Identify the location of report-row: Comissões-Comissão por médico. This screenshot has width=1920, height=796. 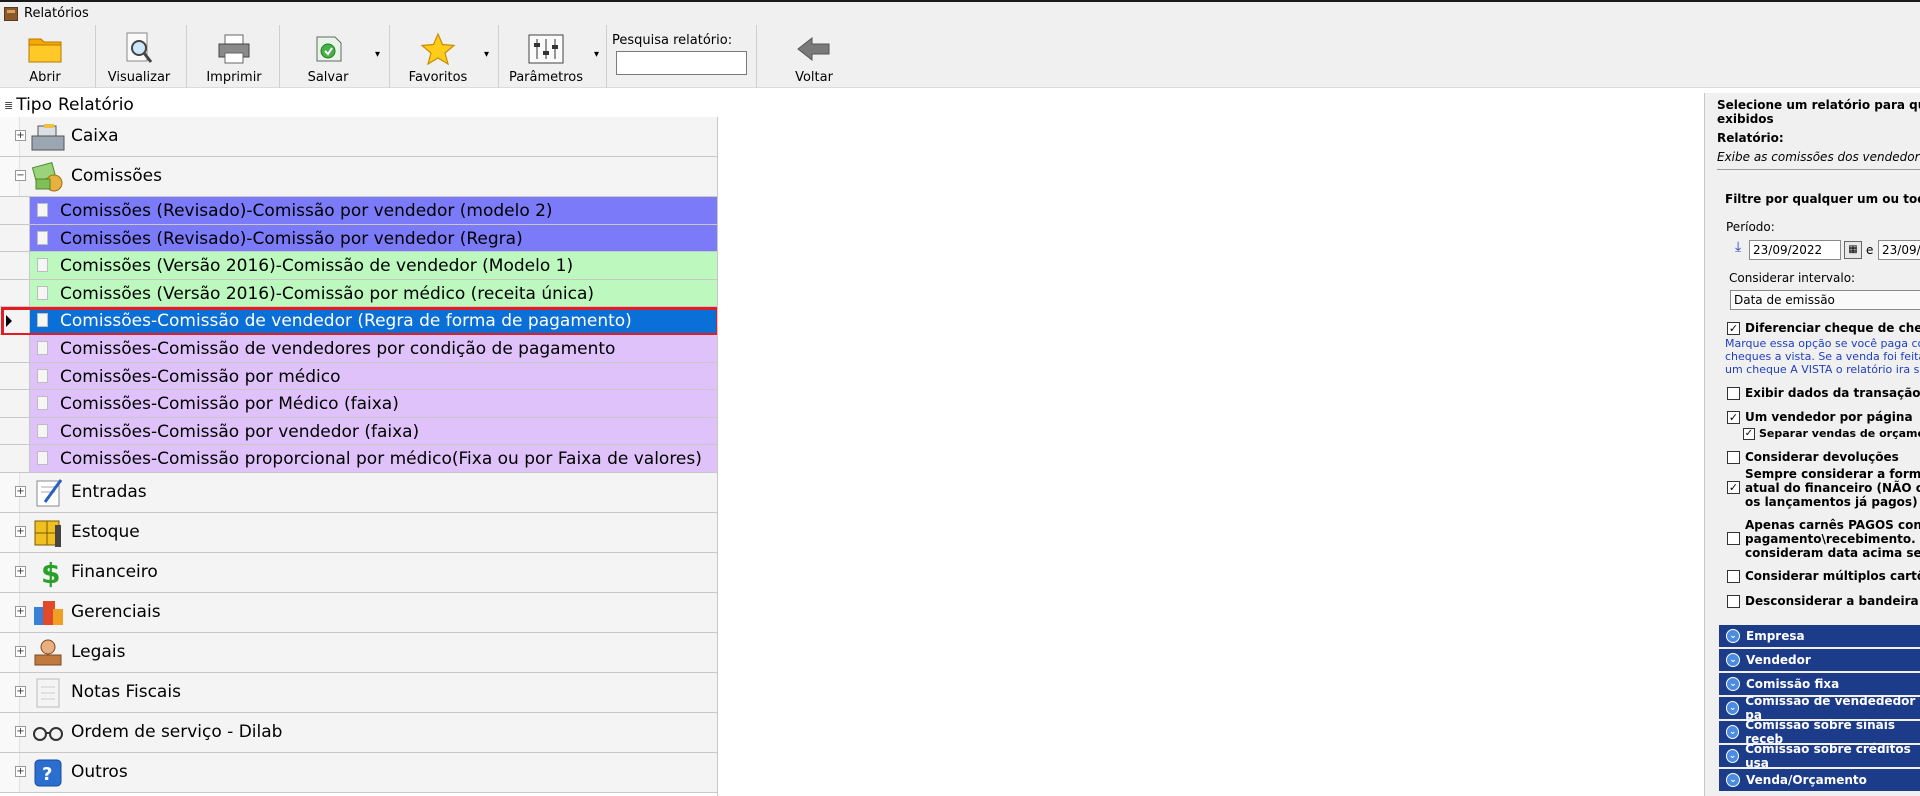
(358, 376).